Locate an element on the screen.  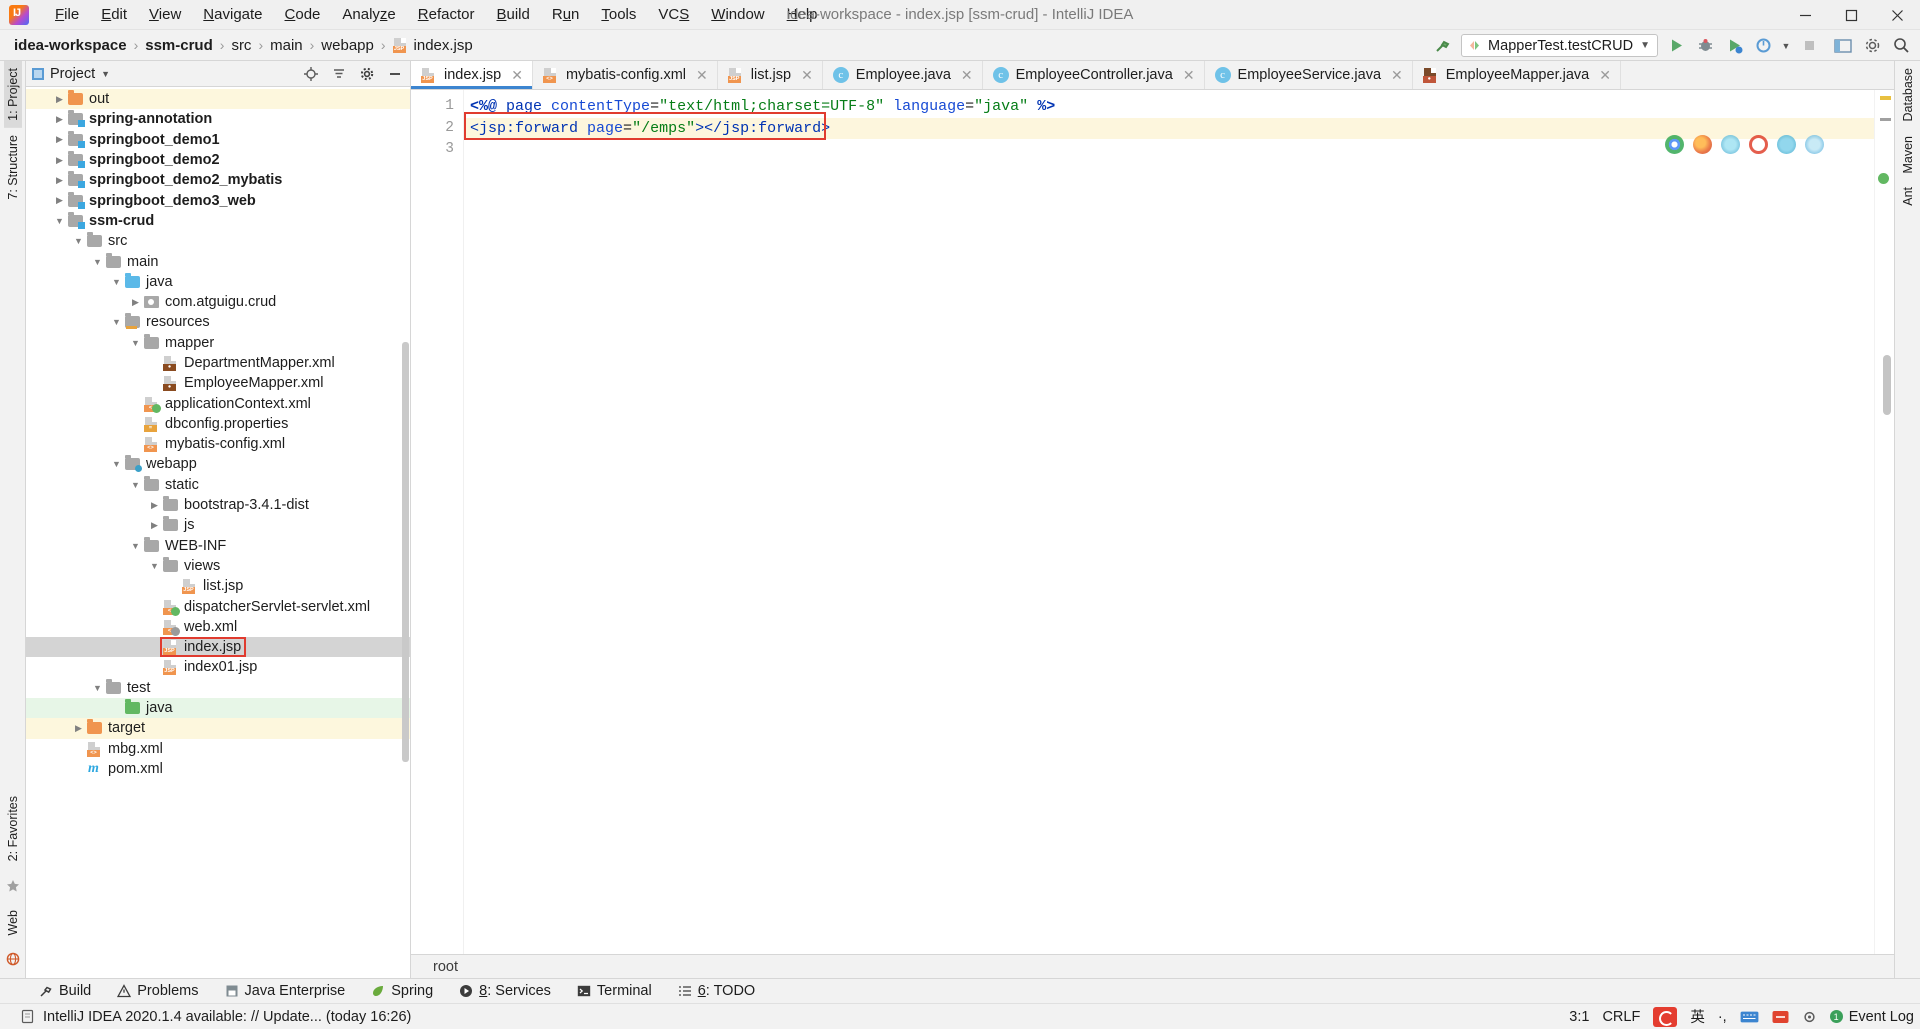
ime-keyboard-icon is located at coordinates (1749, 1017).